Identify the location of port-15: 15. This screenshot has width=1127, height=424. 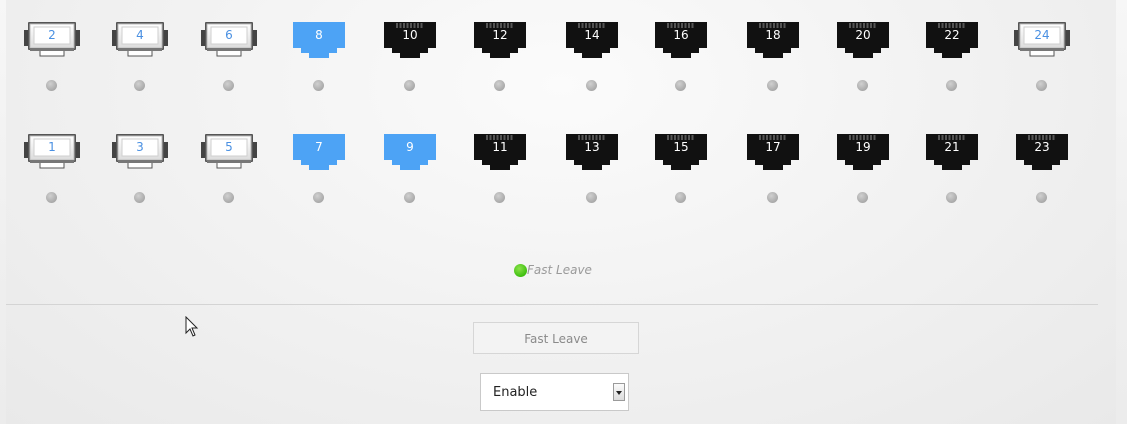
(681, 153).